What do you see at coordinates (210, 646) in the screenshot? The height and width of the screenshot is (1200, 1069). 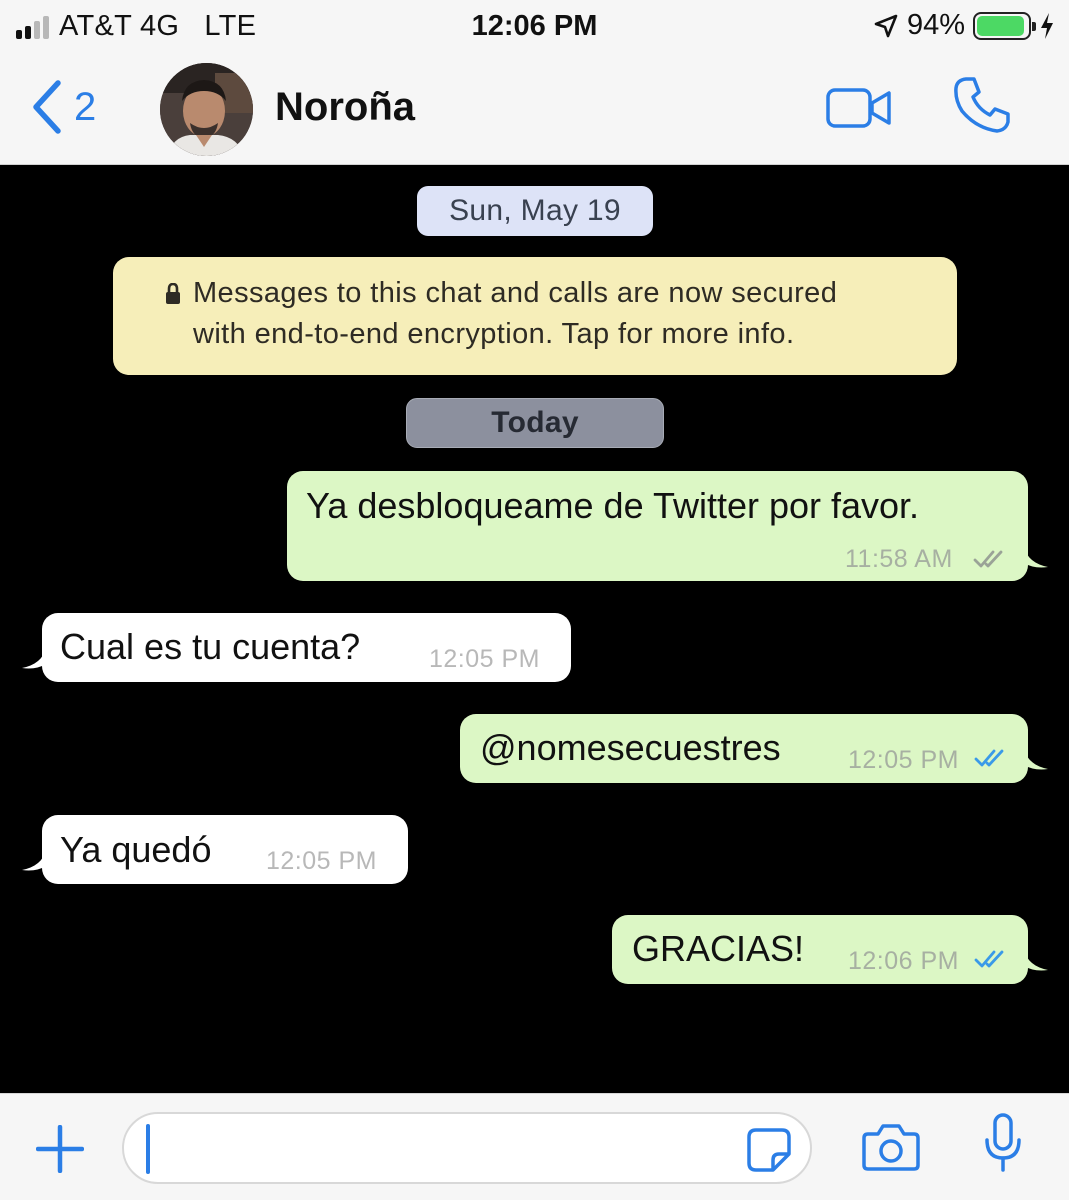 I see `message-text: Cual es tu cuenta?` at bounding box center [210, 646].